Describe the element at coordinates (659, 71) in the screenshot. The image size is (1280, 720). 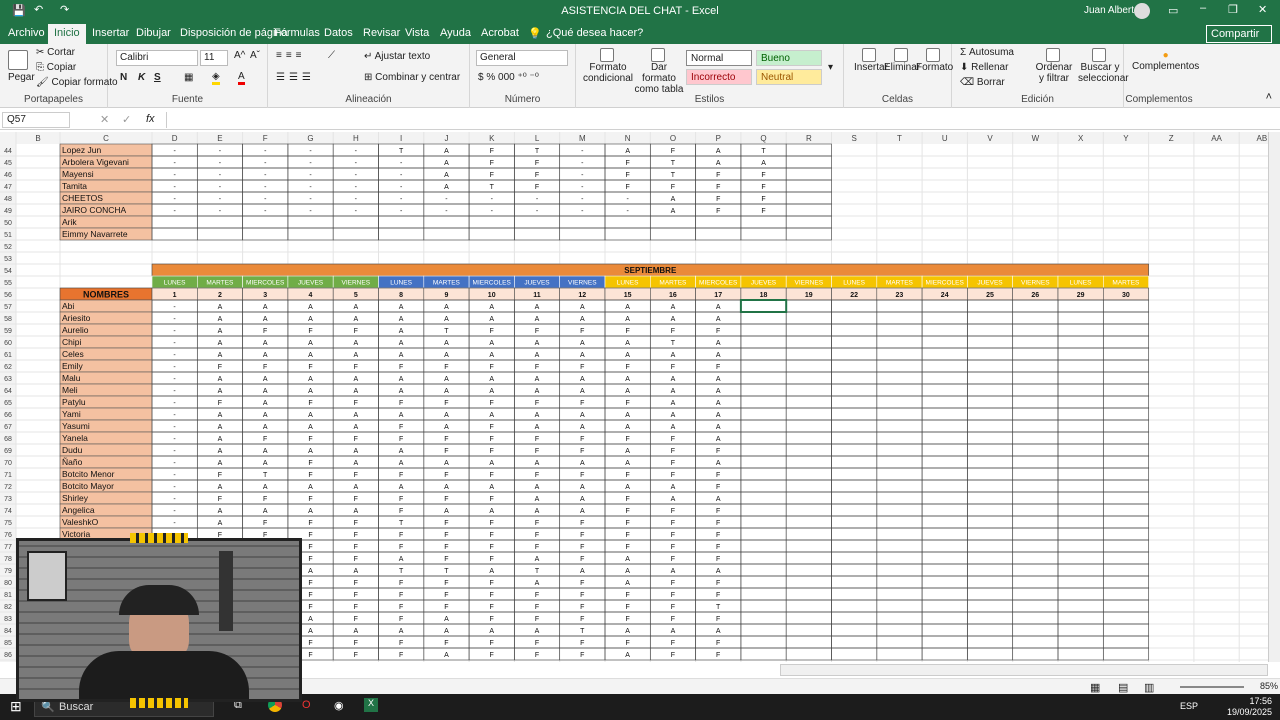
I see `format-as-table-button: Dar formato como tabla` at that location.